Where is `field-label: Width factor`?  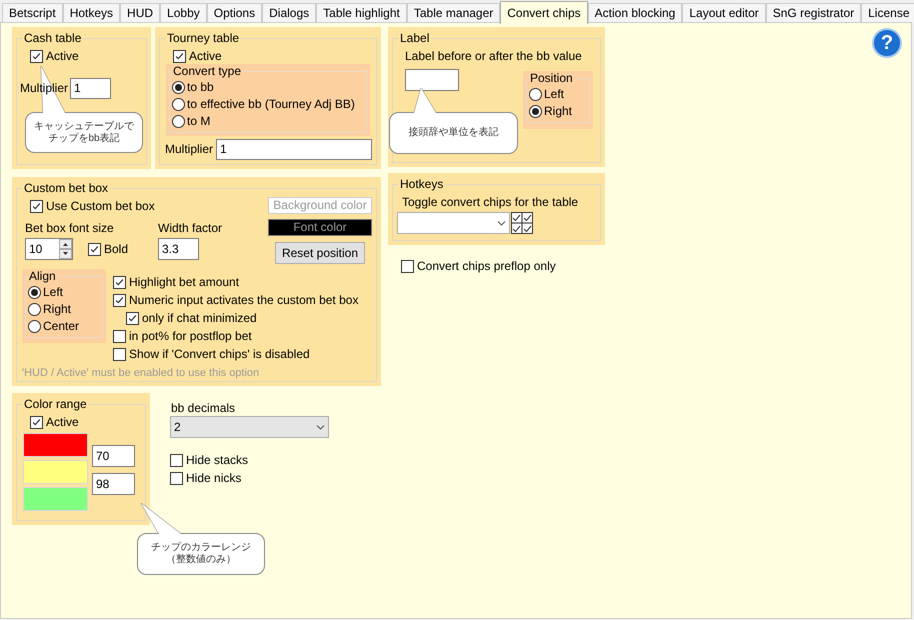 field-label: Width factor is located at coordinates (190, 228).